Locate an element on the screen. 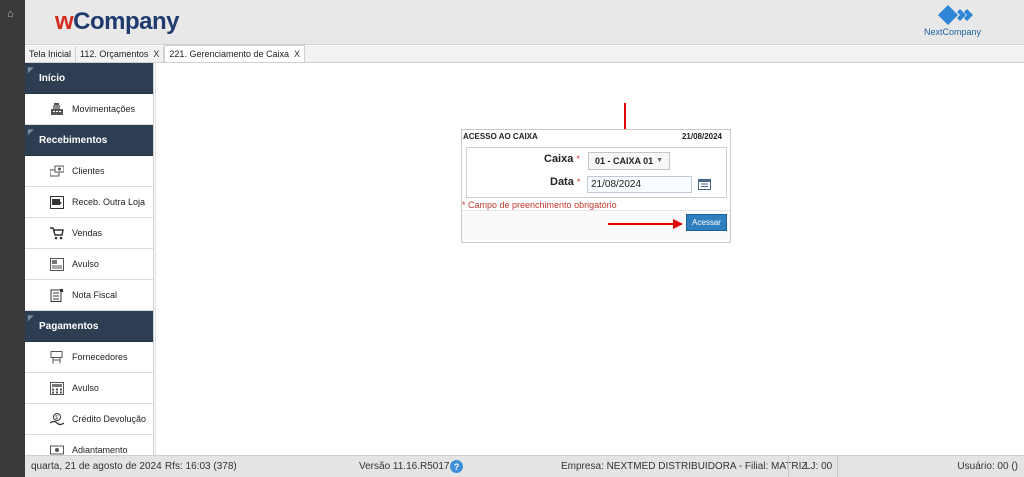  cash-register-icon is located at coordinates (57, 109).